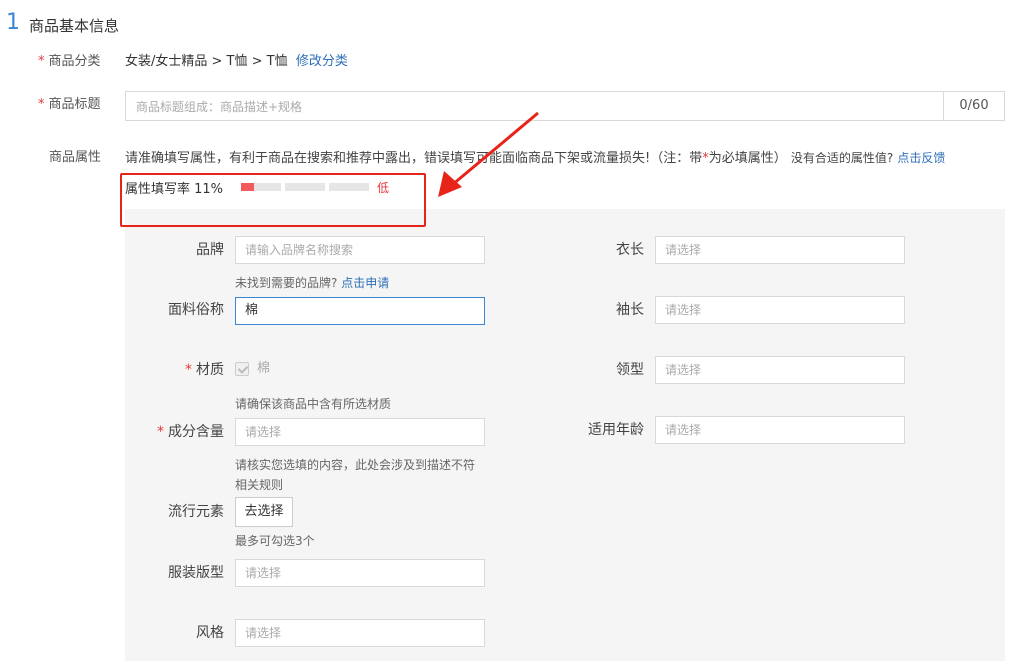  Describe the element at coordinates (196, 310) in the screenshot. I see `fabric-label: 面料俗称` at that location.